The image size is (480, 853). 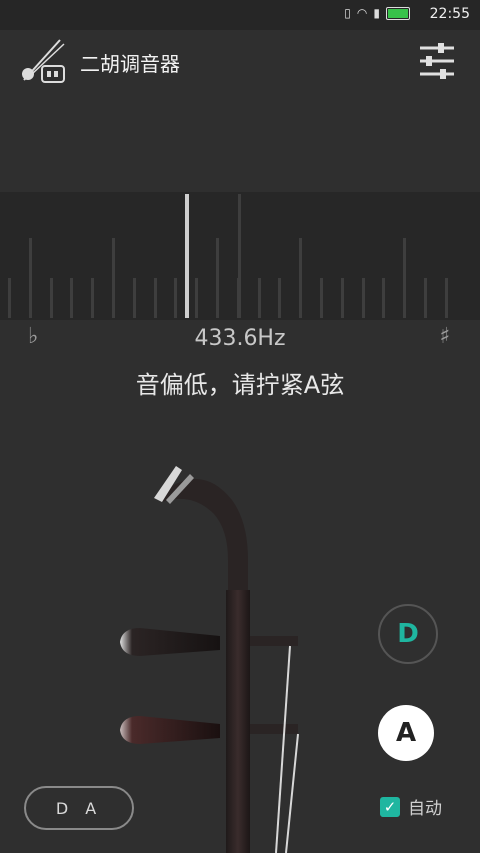 What do you see at coordinates (398, 13) in the screenshot?
I see `battery-icon` at bounding box center [398, 13].